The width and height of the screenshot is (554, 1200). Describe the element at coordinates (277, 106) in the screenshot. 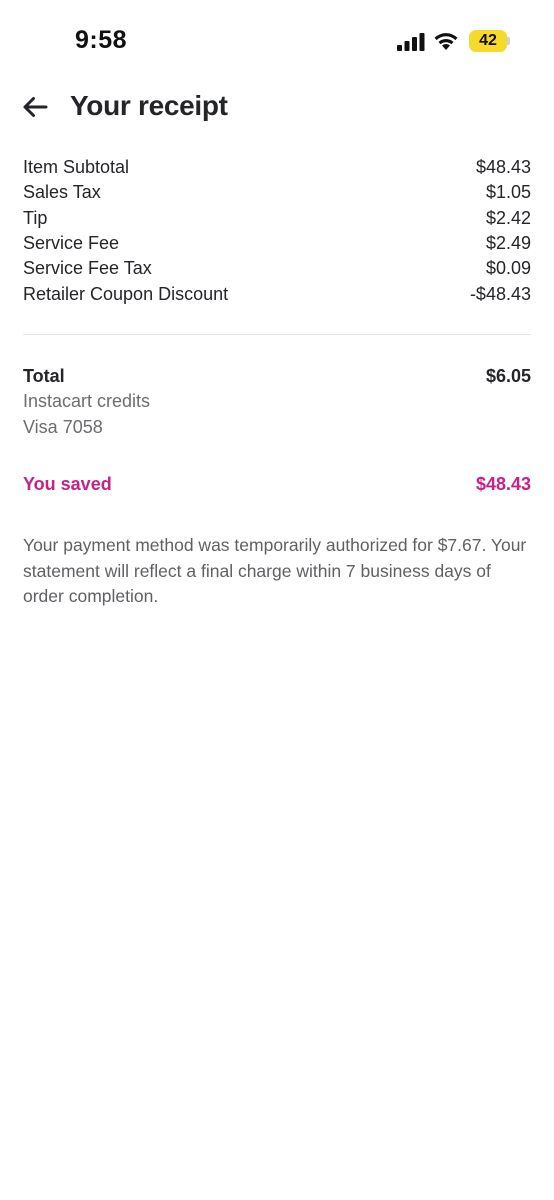

I see `header: Your receipt` at that location.